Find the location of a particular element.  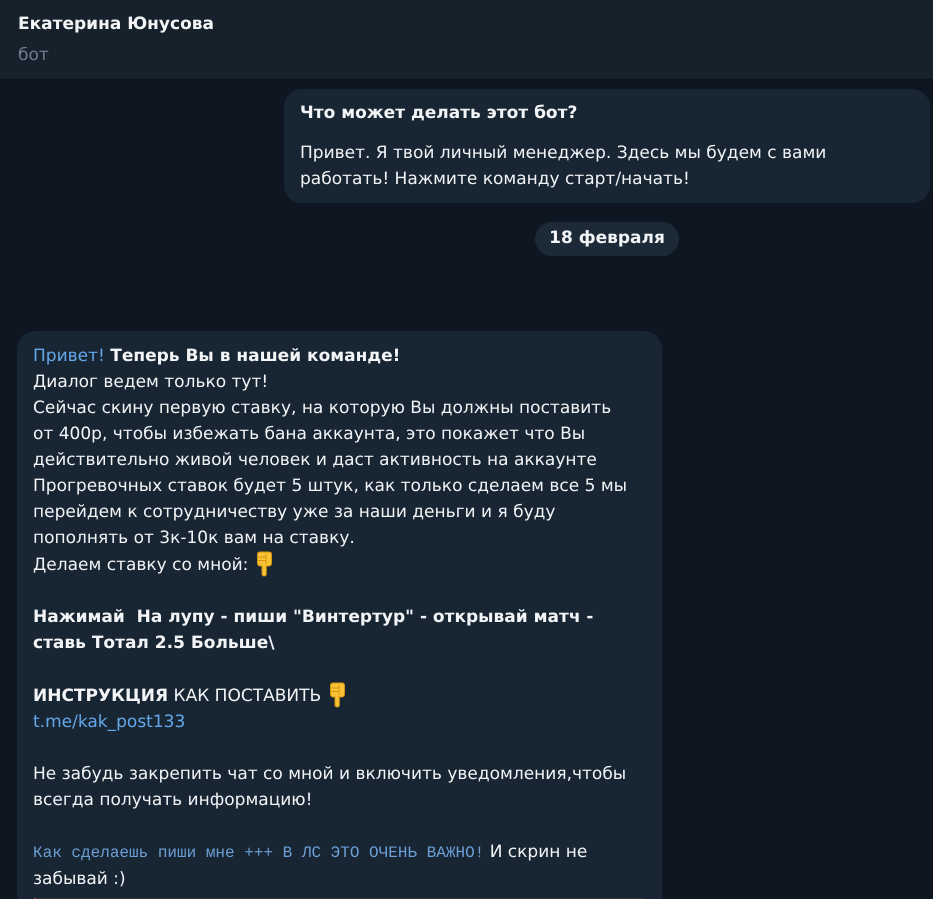

message-text: Не забудь закрепить чат со мной и включить уведомления,чтобы всегда получать информацию! is located at coordinates (330, 787).